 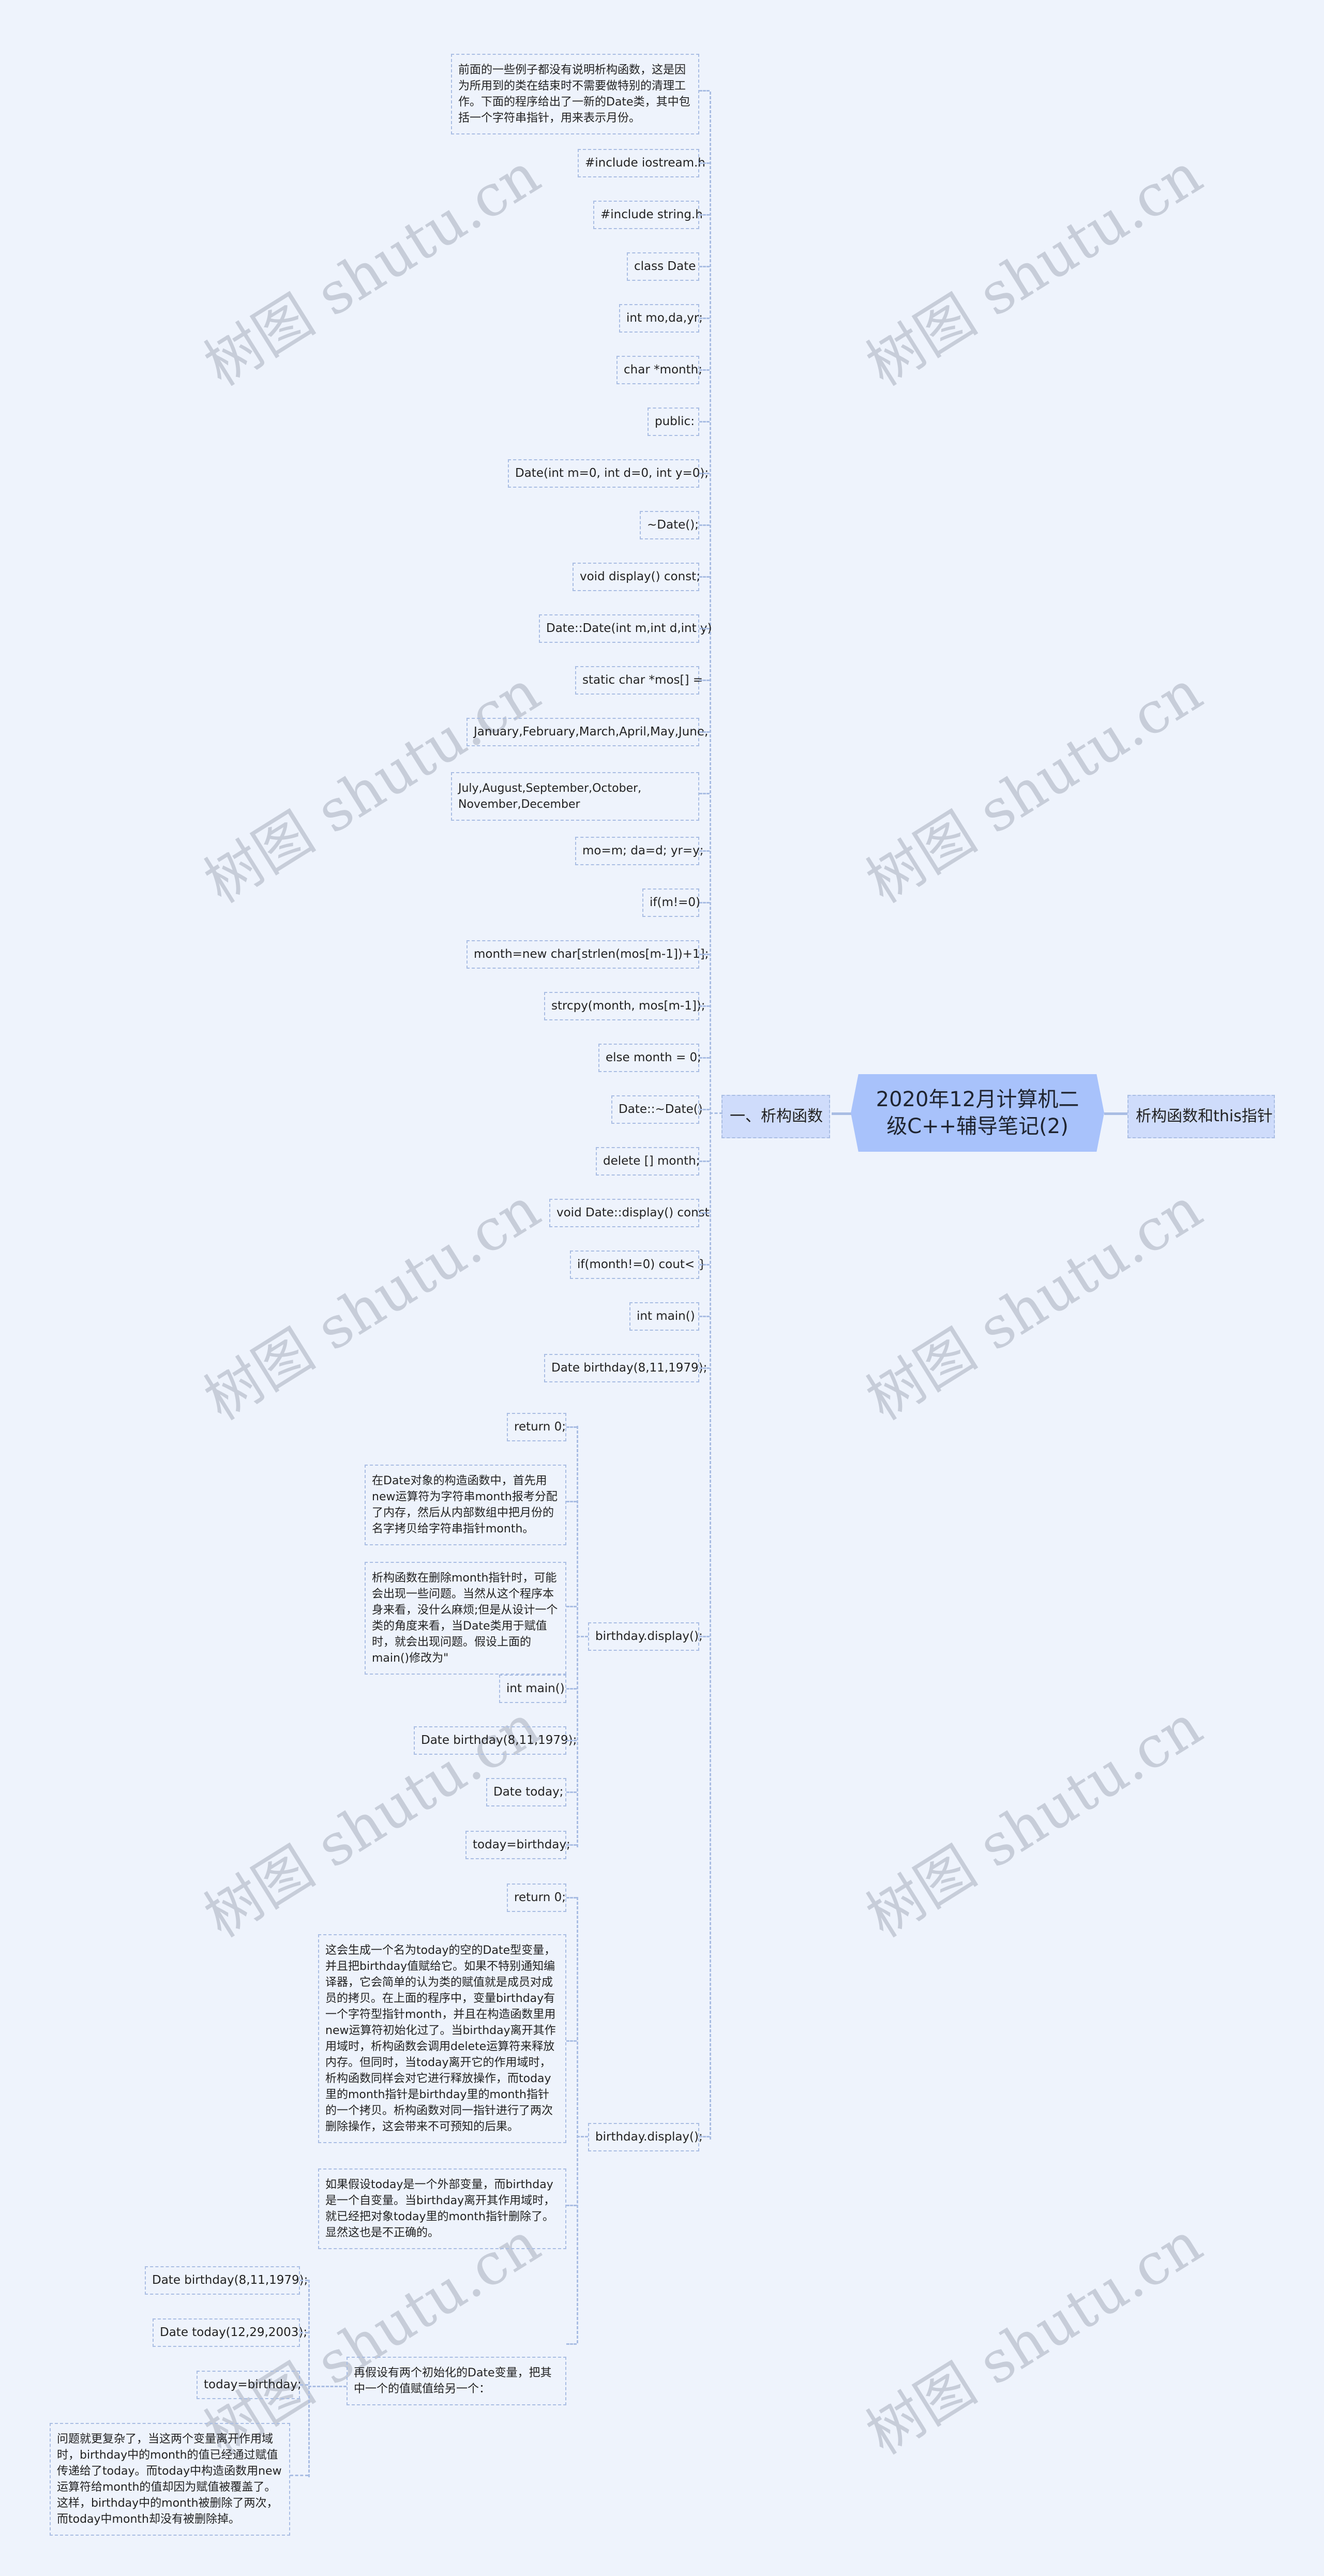 I want to click on code-line-node: Date today;, so click(x=526, y=1792).